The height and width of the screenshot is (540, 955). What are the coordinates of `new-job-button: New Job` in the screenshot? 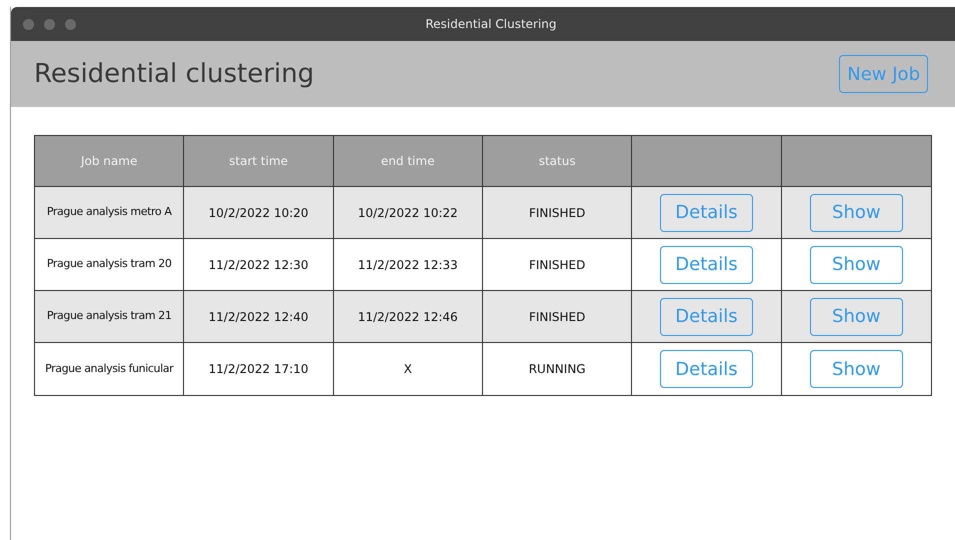 It's located at (883, 74).